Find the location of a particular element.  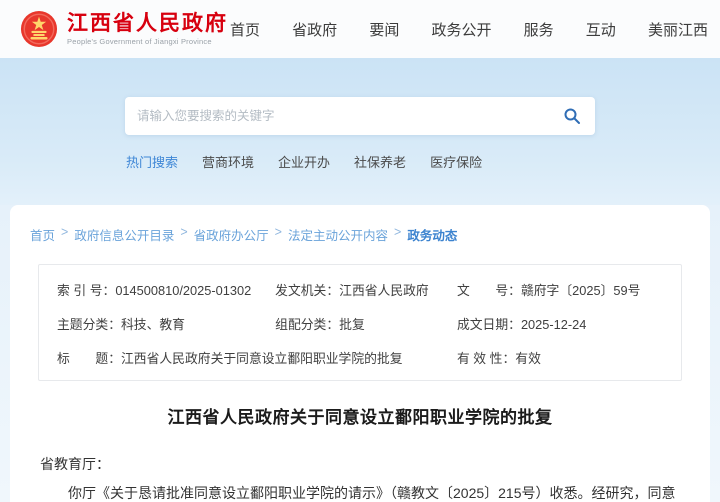

meta-date-label: 成文日期： is located at coordinates (488, 324).